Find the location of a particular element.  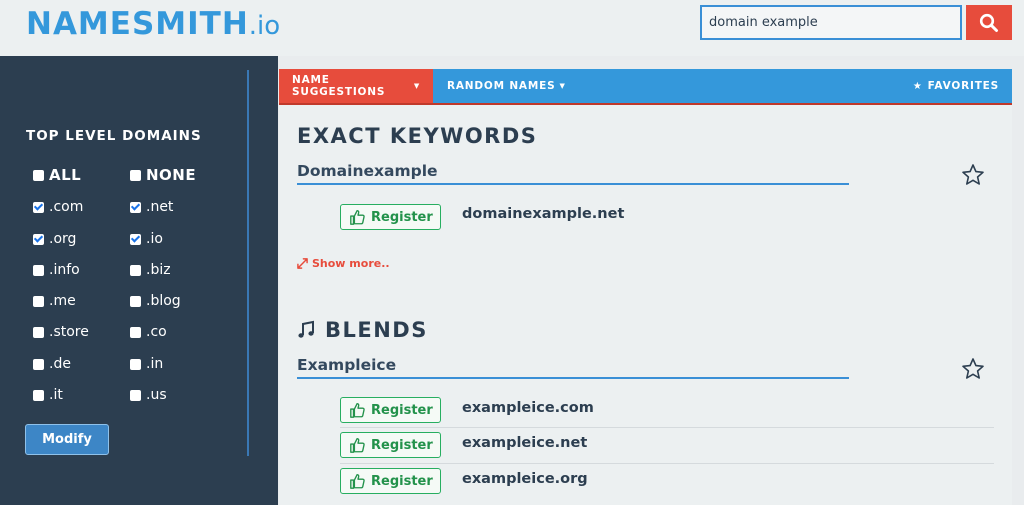

tld-option: .de is located at coordinates (52, 364).